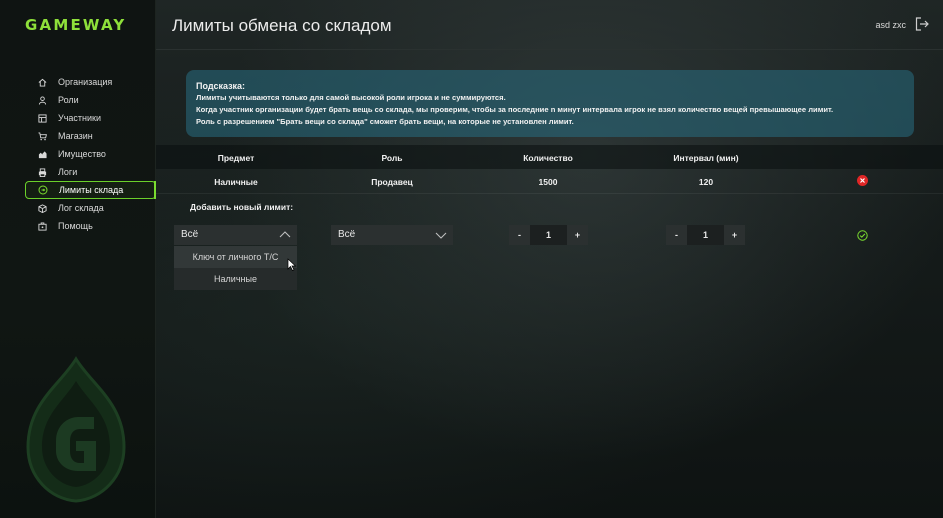 The height and width of the screenshot is (518, 943). What do you see at coordinates (292, 264) in the screenshot?
I see `mouse-cursor-icon` at bounding box center [292, 264].